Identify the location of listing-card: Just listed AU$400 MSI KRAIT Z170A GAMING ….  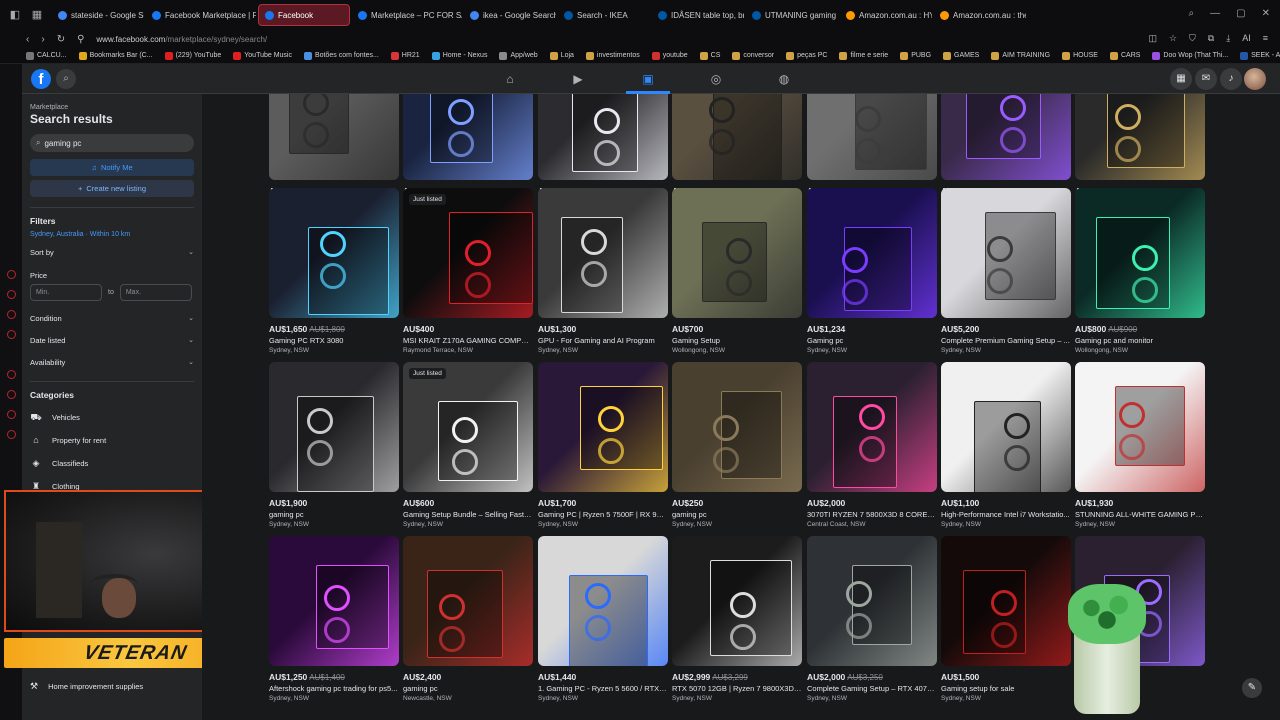
(468, 271).